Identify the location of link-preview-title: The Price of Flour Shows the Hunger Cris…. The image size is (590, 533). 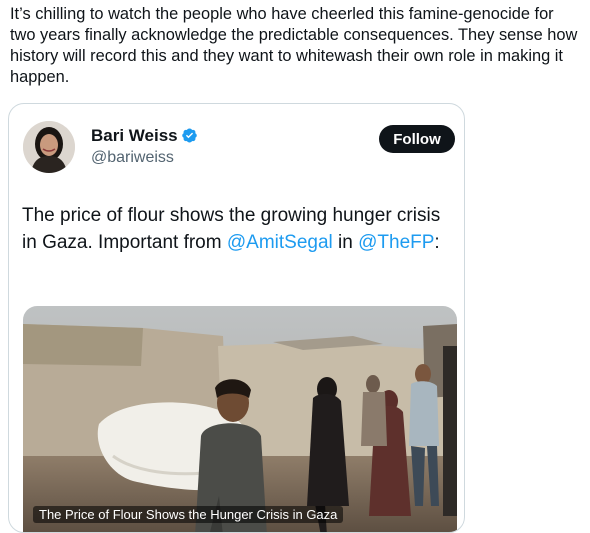
(188, 514).